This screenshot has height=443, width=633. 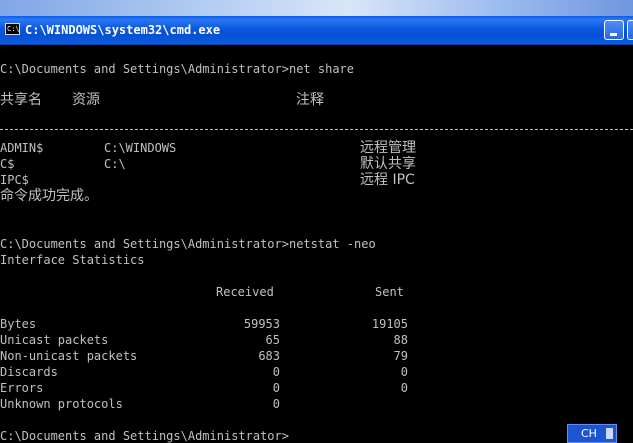 What do you see at coordinates (140, 148) in the screenshot?
I see `share-resource: C:\WINDOWS` at bounding box center [140, 148].